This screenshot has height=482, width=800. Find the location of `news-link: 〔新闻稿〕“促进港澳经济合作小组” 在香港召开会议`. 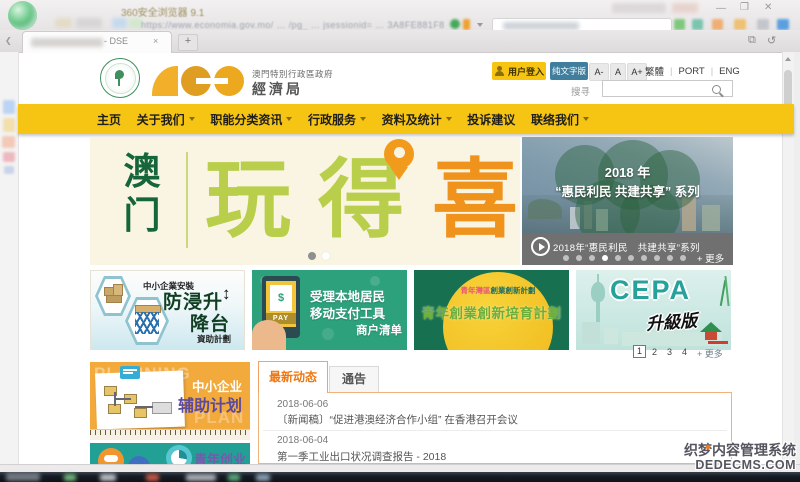

news-link: 〔新闻稿〕“促进港澳经济合作小组” 在香港召开会议 is located at coordinates (397, 419).